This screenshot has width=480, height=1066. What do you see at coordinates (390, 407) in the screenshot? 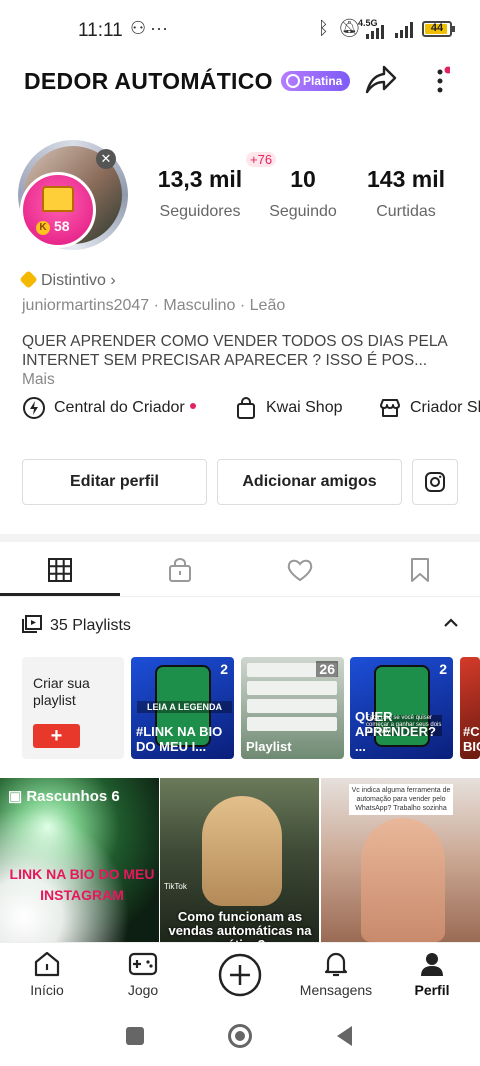
I see `store-icon` at bounding box center [390, 407].